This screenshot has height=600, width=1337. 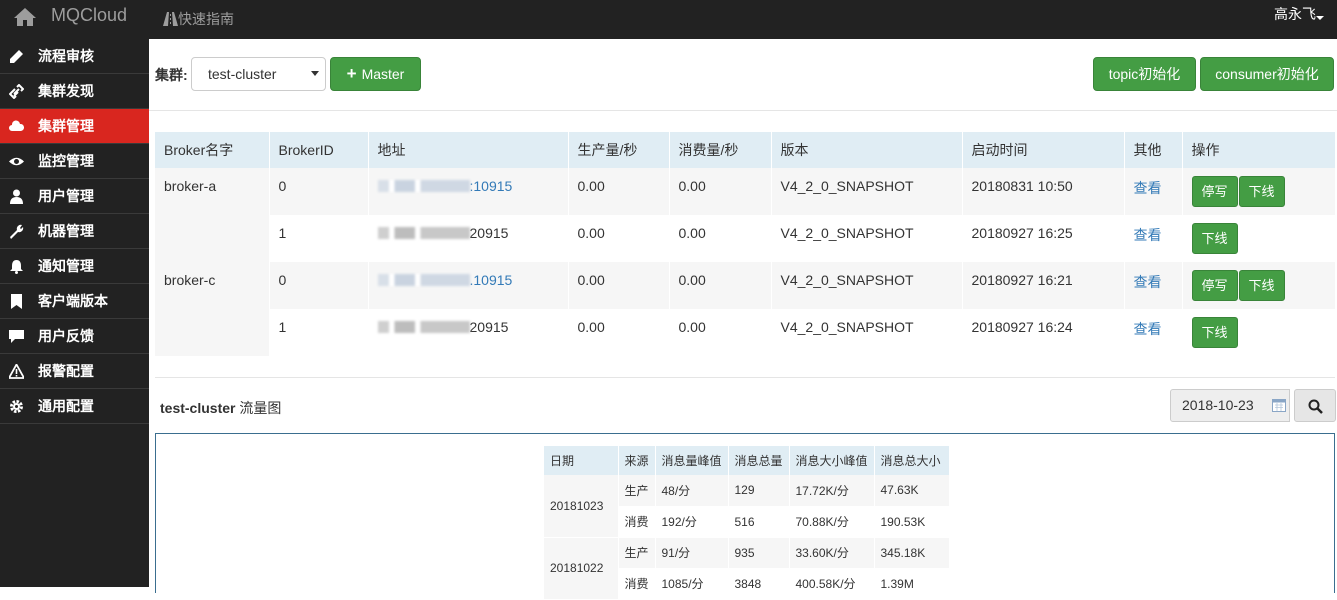 I want to click on size-total: 345.18K, so click(x=912, y=553).